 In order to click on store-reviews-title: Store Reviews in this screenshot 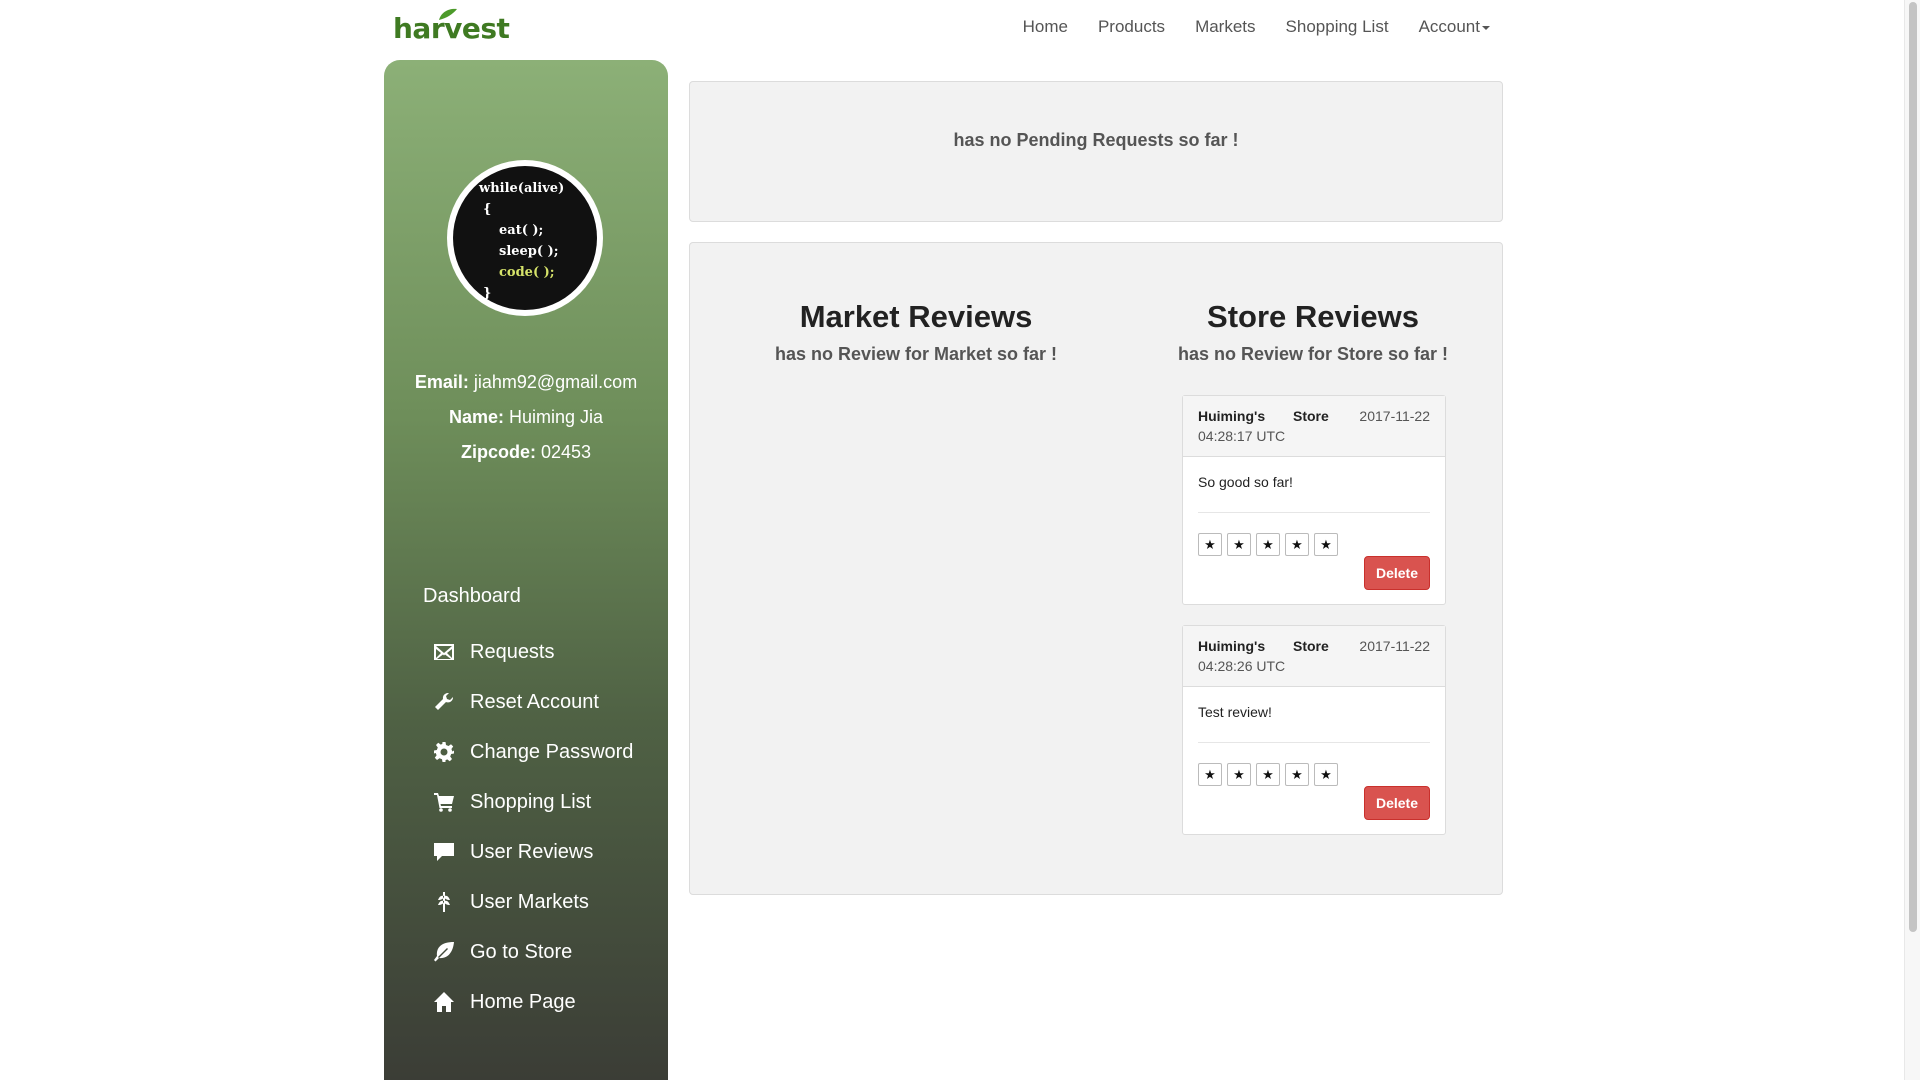, I will do `click(1313, 316)`.